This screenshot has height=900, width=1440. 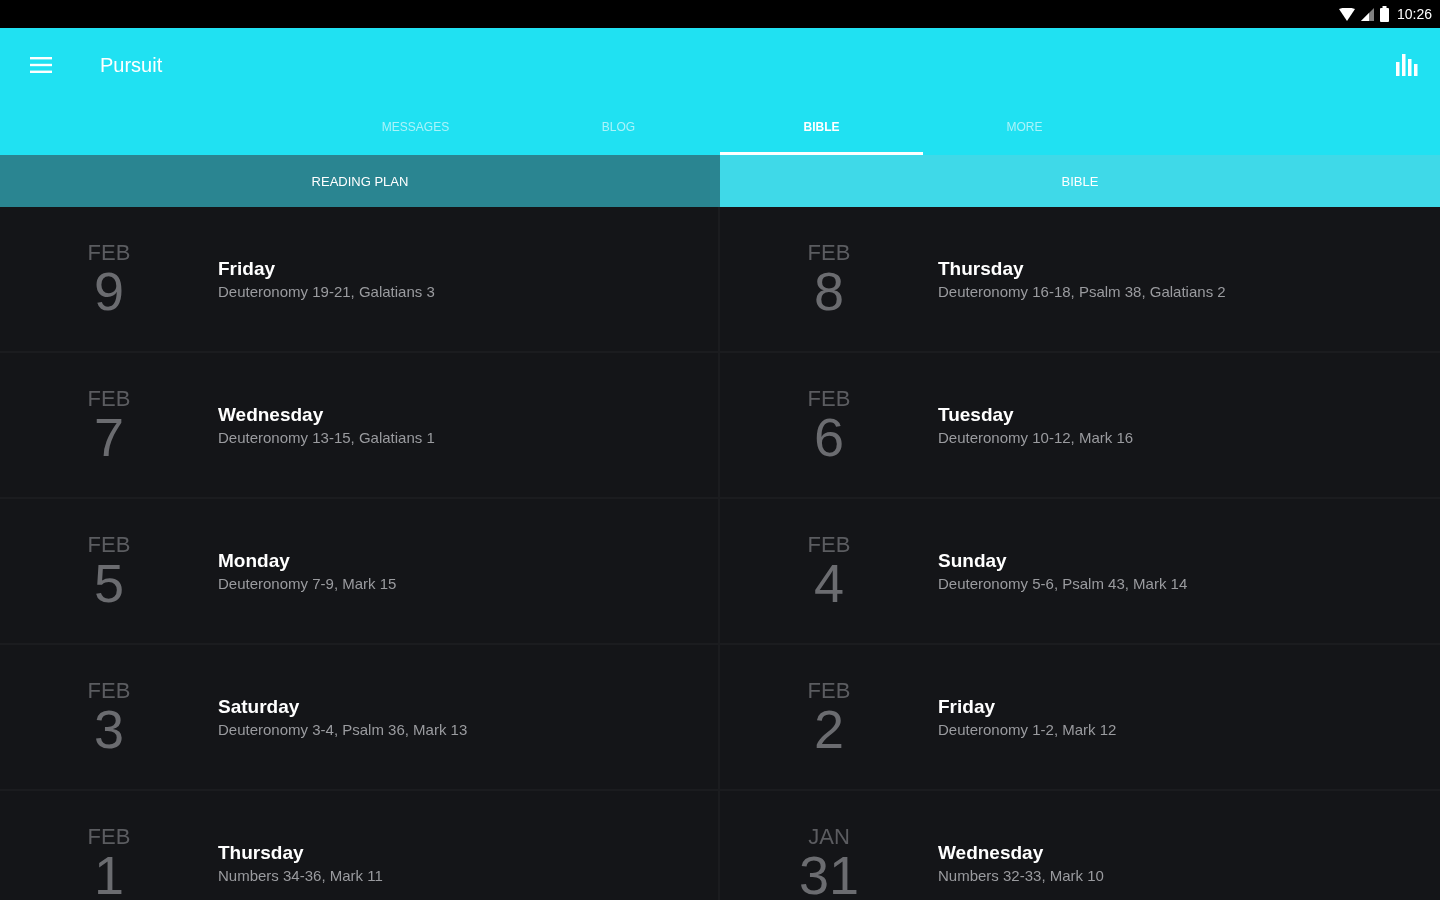 I want to click on clock-time: 10:26, so click(x=1414, y=14).